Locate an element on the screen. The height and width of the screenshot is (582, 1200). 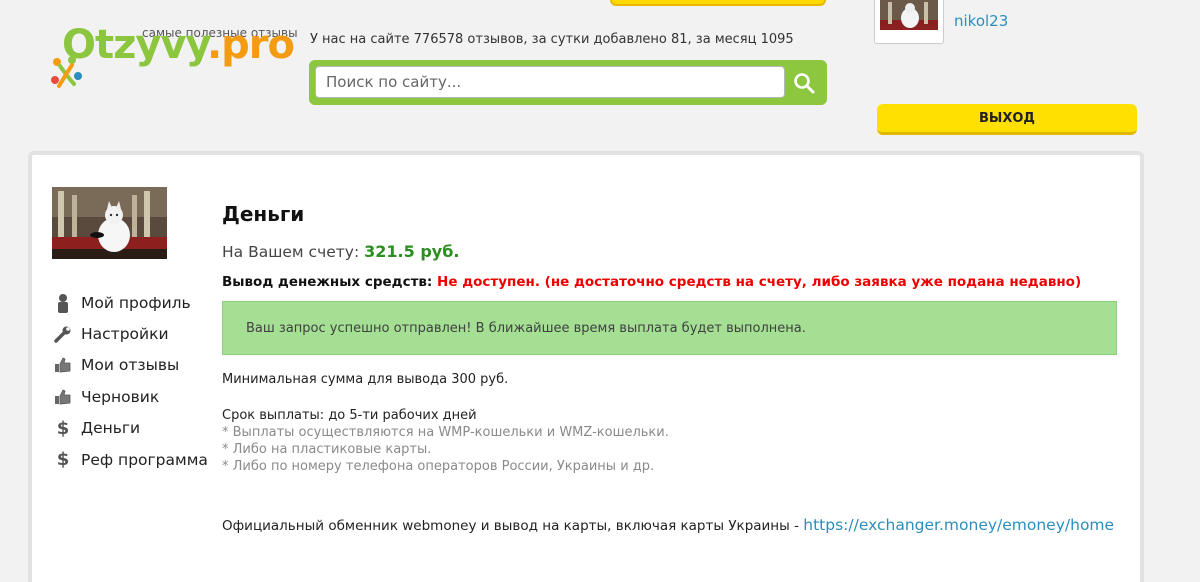
sidebar-item-label: Мой профиль is located at coordinates (136, 302).